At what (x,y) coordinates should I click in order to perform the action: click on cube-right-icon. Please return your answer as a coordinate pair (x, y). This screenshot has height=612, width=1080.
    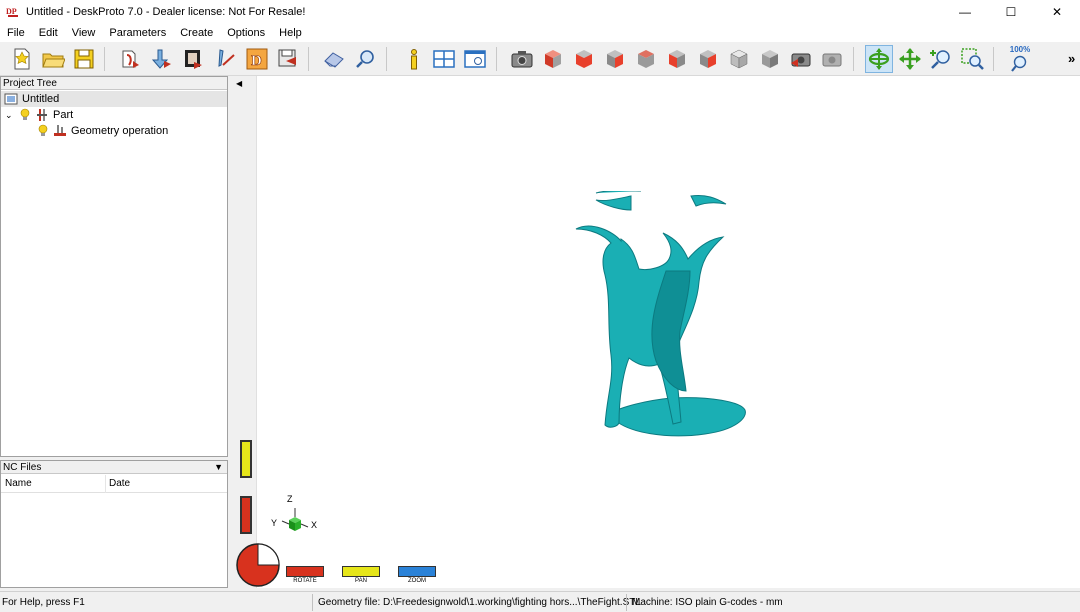
    Looking at the image, I should click on (677, 59).